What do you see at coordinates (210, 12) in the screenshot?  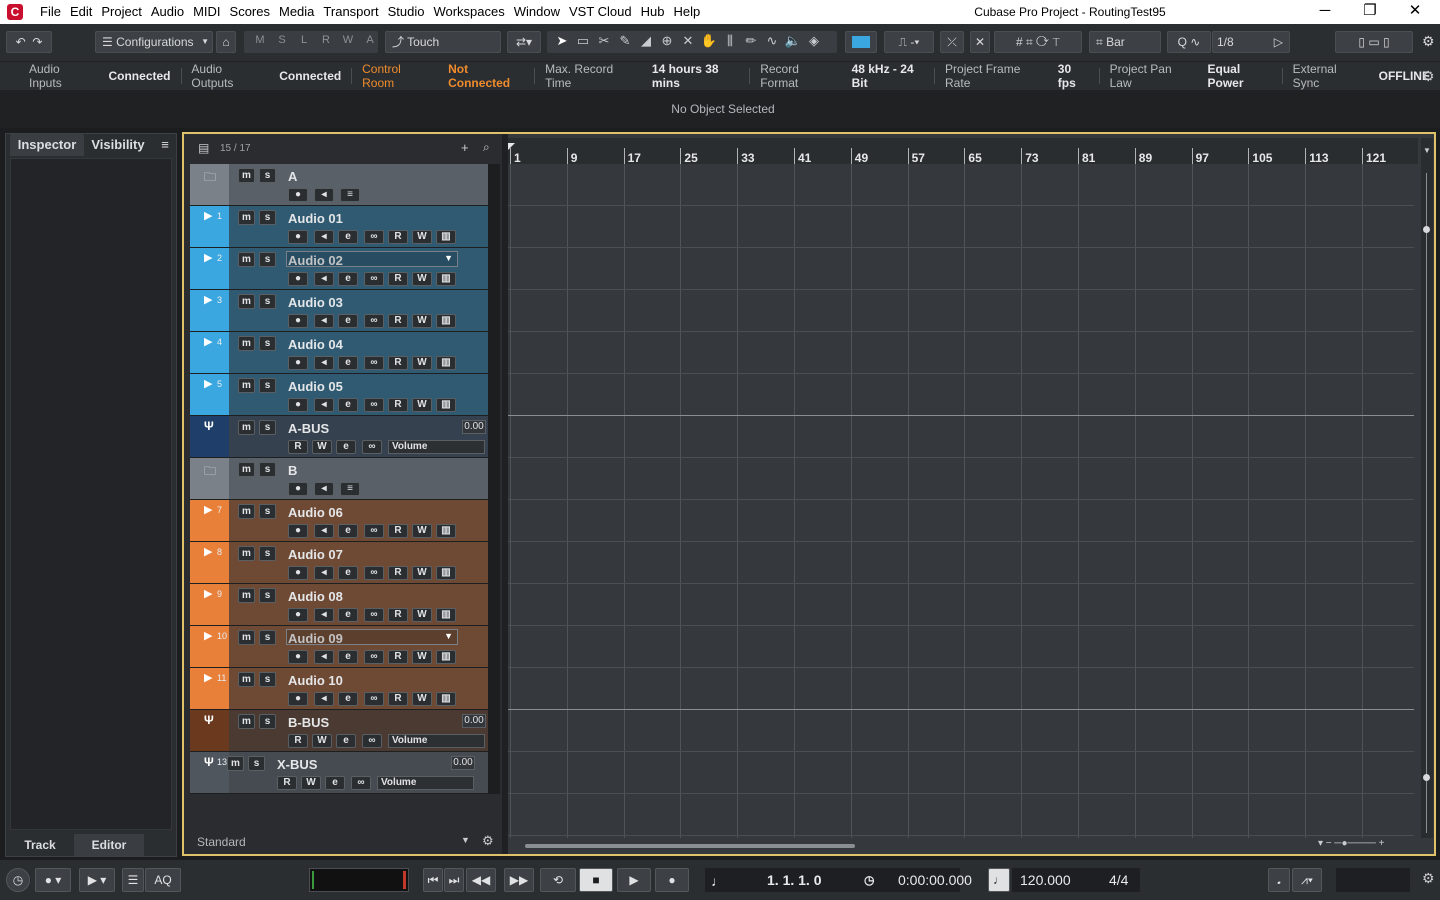 I see `menu-midi: MIDI` at bounding box center [210, 12].